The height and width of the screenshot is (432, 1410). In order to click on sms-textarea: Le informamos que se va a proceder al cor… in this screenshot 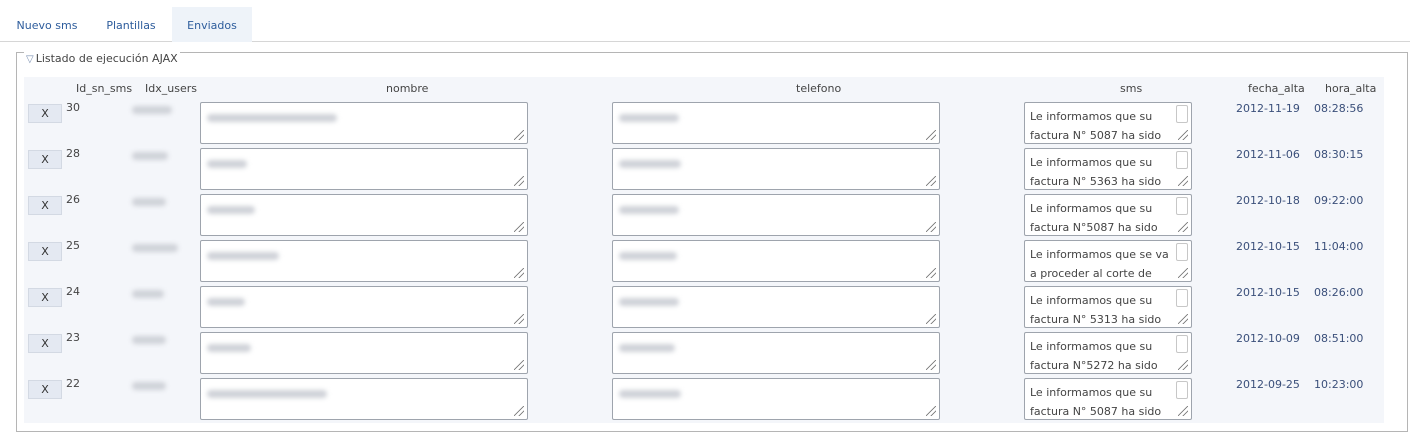, I will do `click(1108, 261)`.